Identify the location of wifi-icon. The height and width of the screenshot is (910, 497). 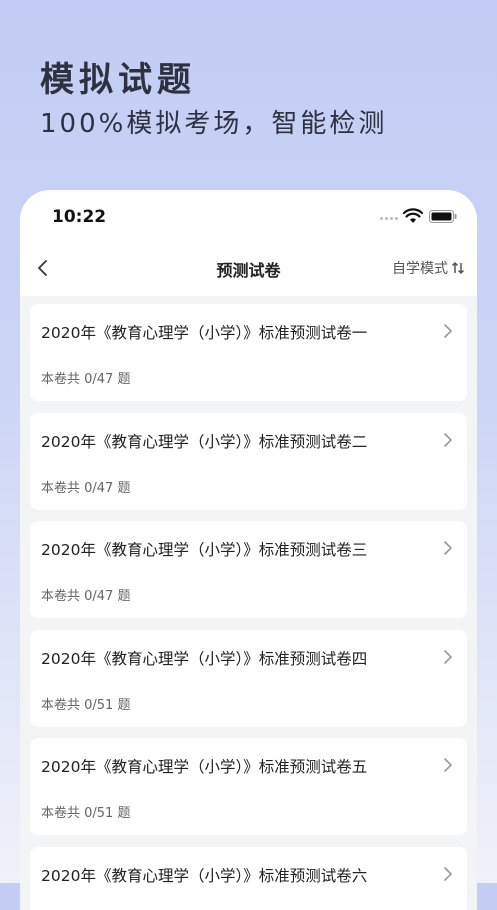
(413, 216).